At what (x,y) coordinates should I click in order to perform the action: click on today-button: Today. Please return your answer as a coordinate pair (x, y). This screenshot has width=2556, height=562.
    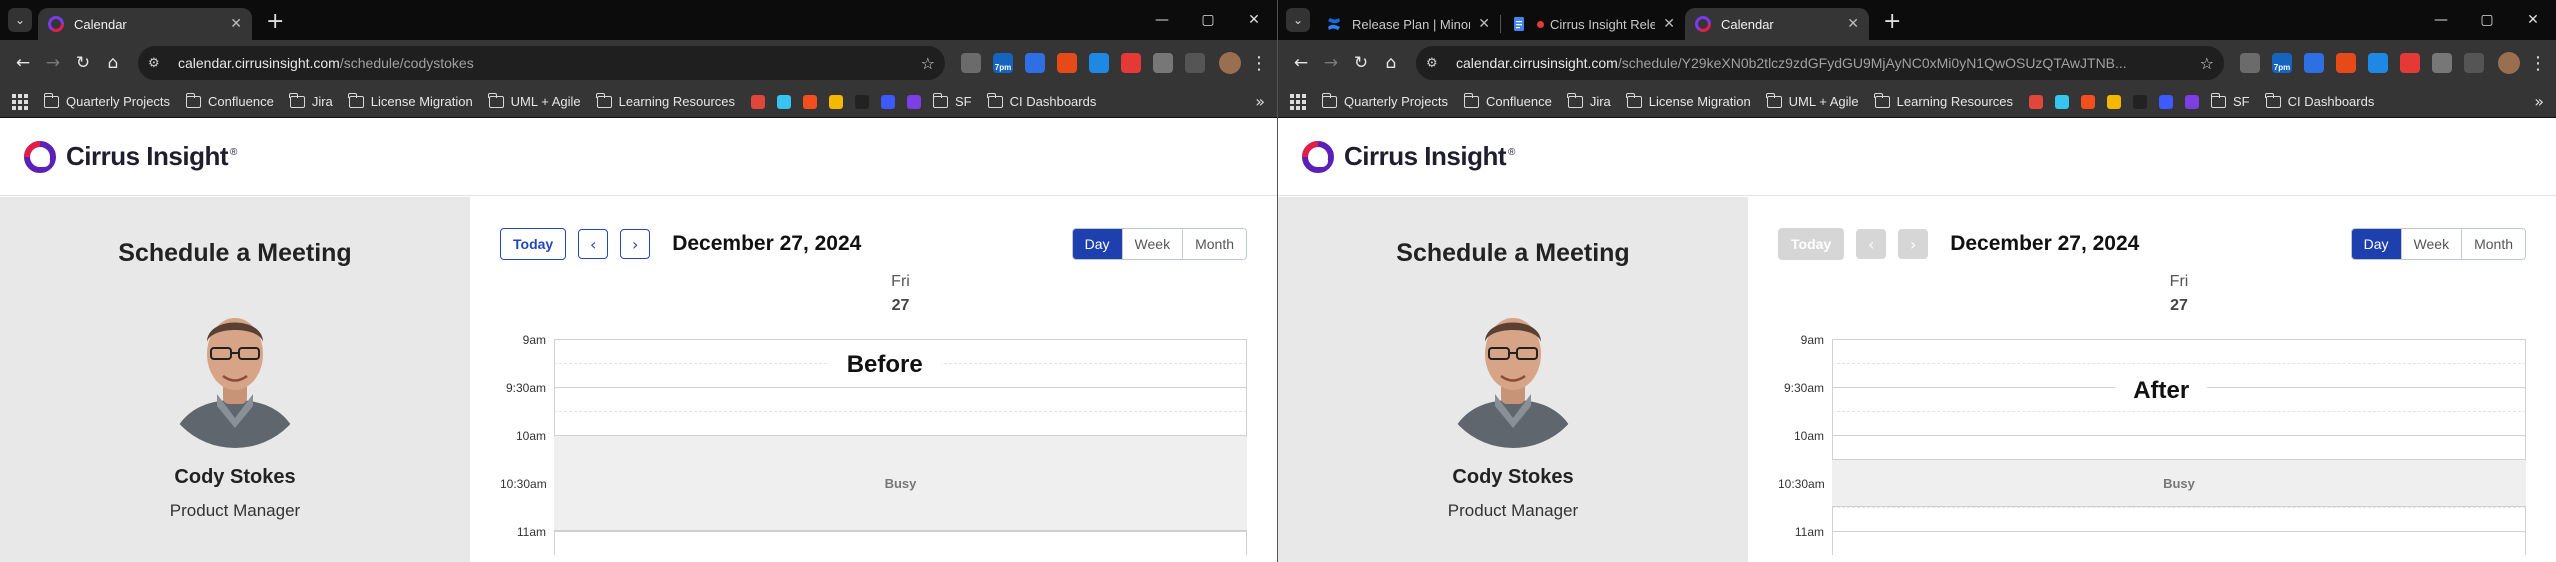
    Looking at the image, I should click on (533, 244).